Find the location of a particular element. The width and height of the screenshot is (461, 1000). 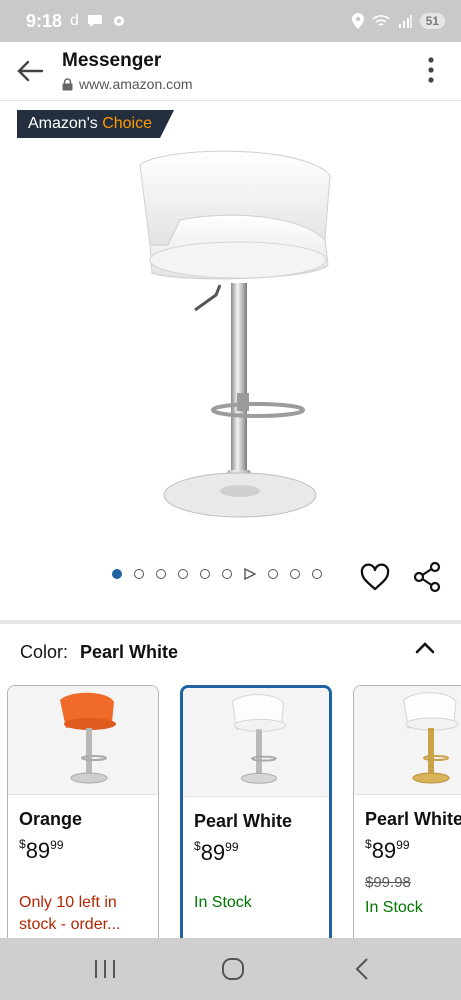

back-nav-icon is located at coordinates (363, 969).